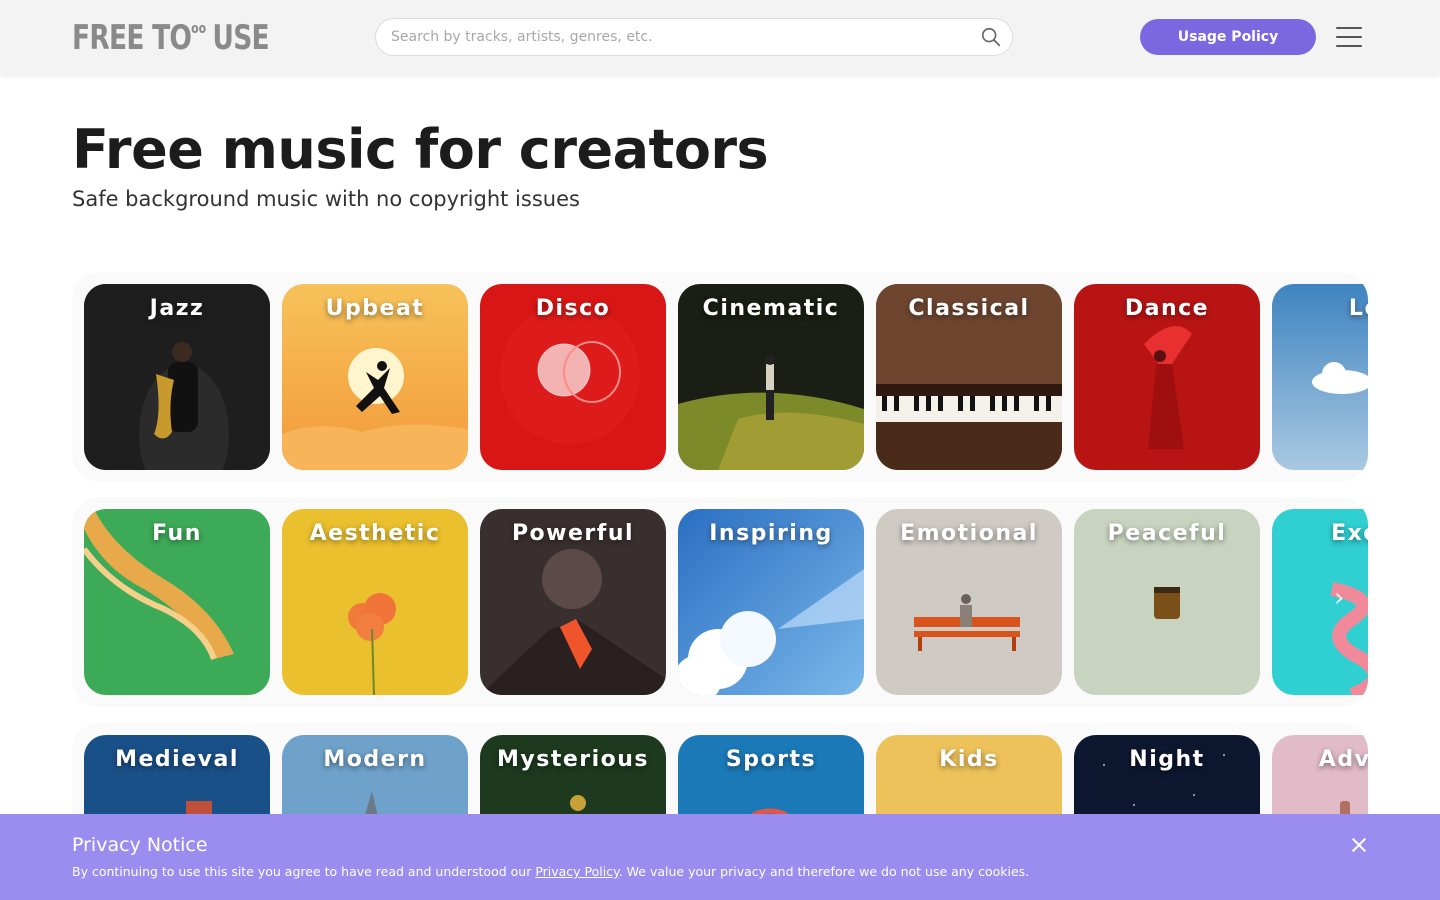  What do you see at coordinates (177, 759) in the screenshot?
I see `genre-label: Medieval` at bounding box center [177, 759].